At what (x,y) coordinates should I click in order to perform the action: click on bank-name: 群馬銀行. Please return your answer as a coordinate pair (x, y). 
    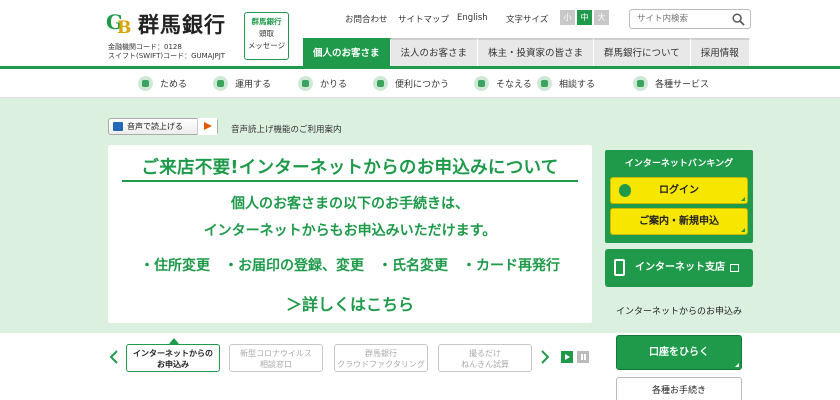
    Looking at the image, I should click on (182, 25).